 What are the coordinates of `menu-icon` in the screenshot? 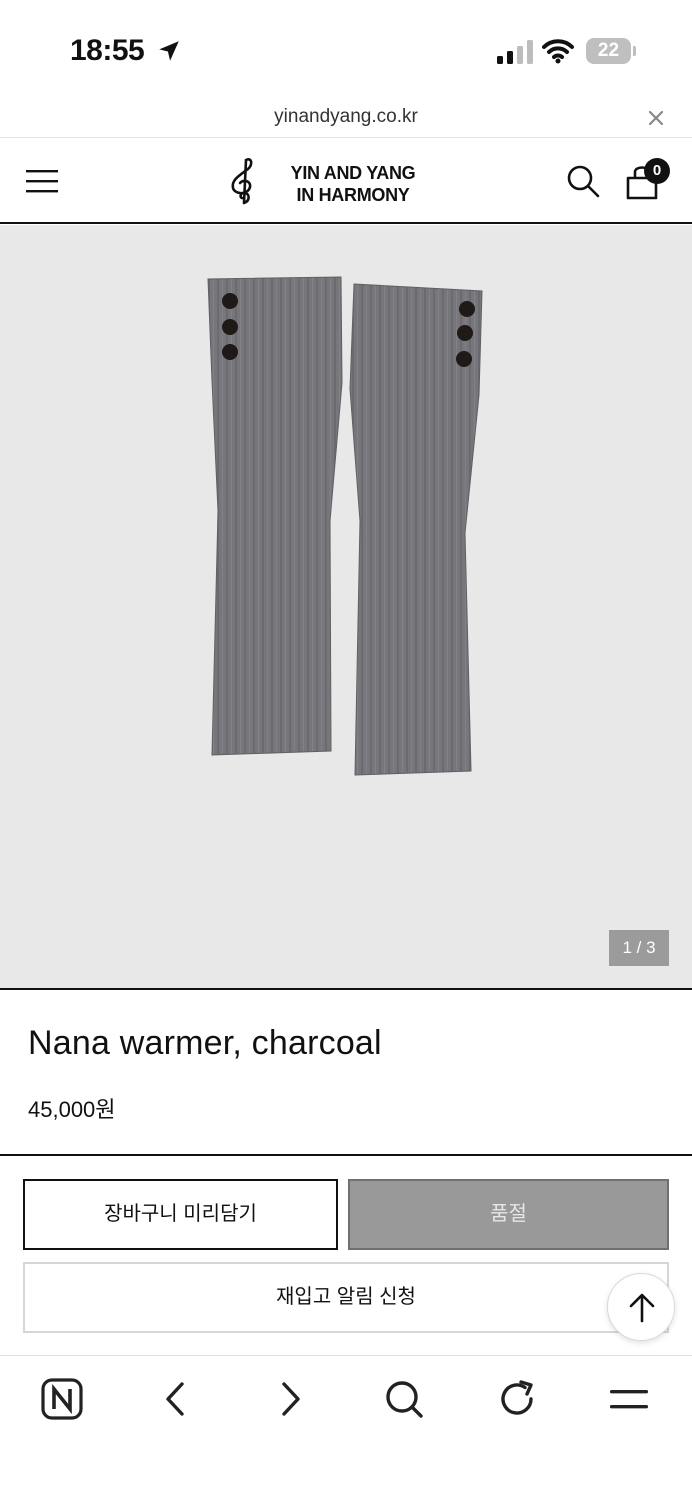 It's located at (629, 1399).